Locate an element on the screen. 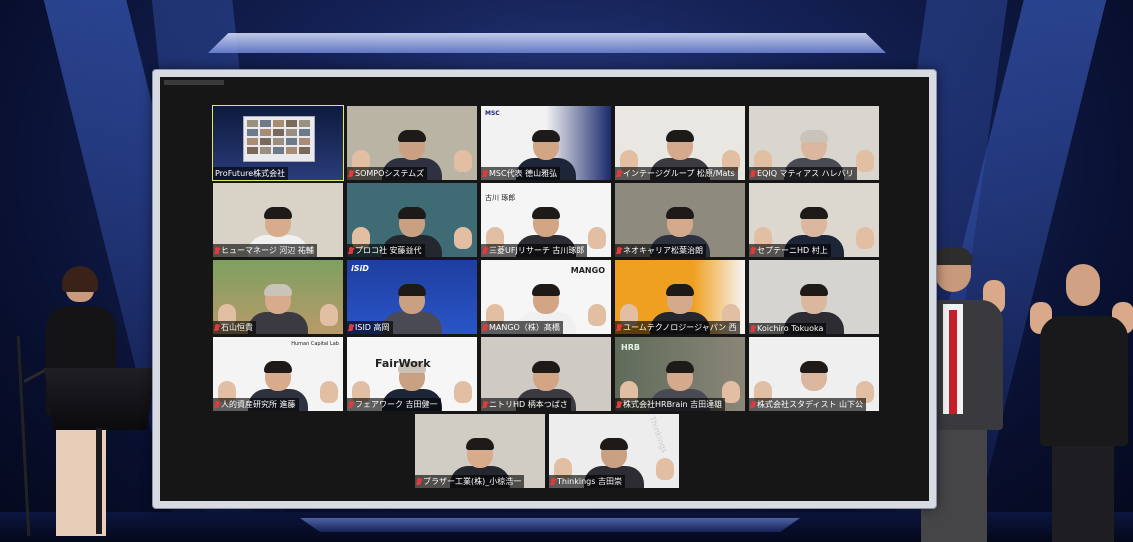  participant-name-label: フェアワーク 吉田健一 is located at coordinates (394, 404).